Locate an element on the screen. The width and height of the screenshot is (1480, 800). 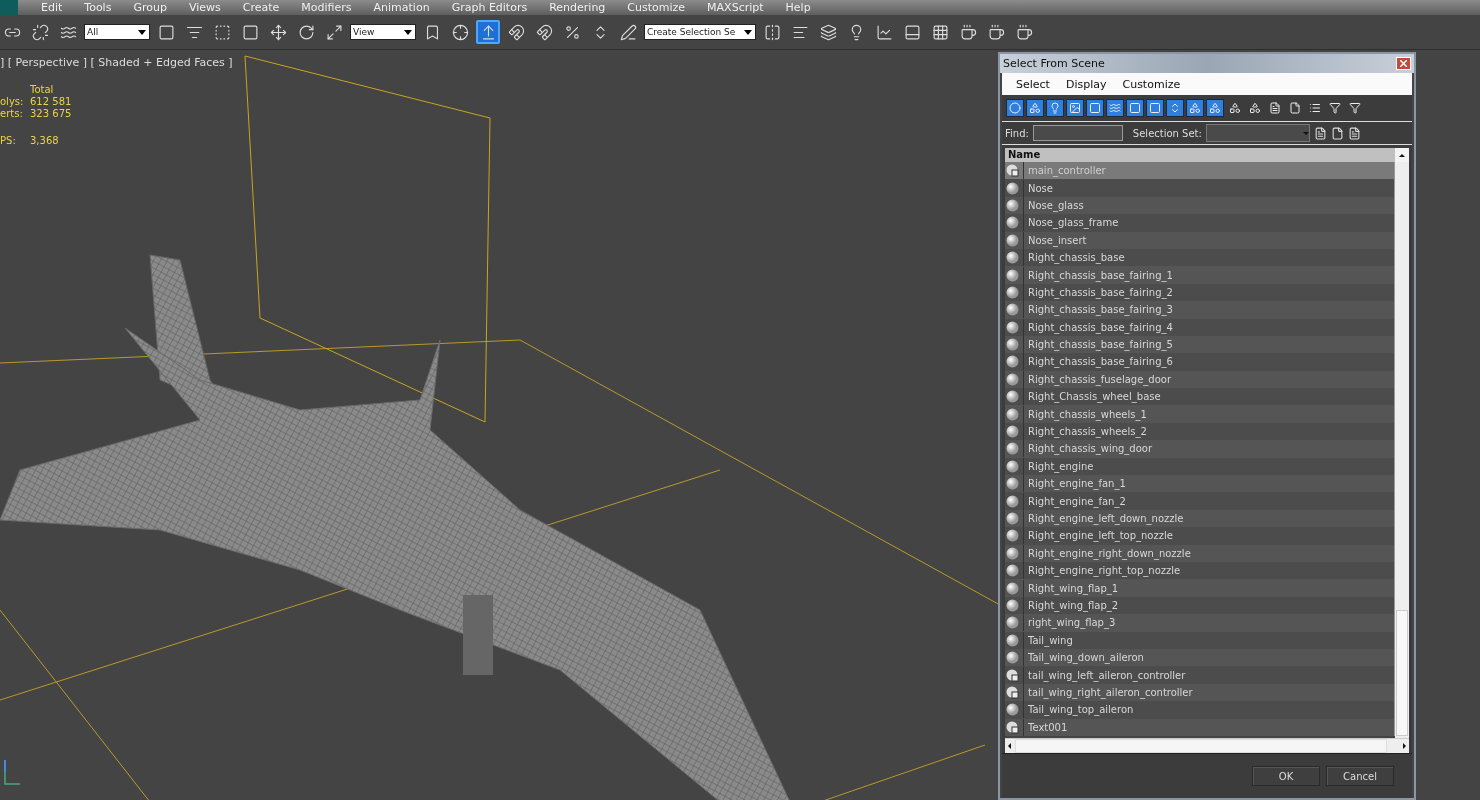
menu-item: Edit is located at coordinates (52, 7).